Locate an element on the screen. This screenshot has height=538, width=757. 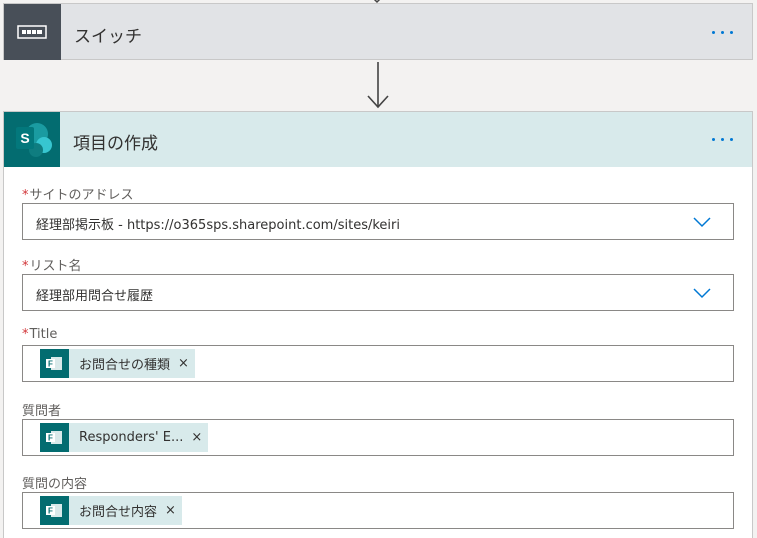
title-input: F お問合せの種類 × is located at coordinates (378, 363).